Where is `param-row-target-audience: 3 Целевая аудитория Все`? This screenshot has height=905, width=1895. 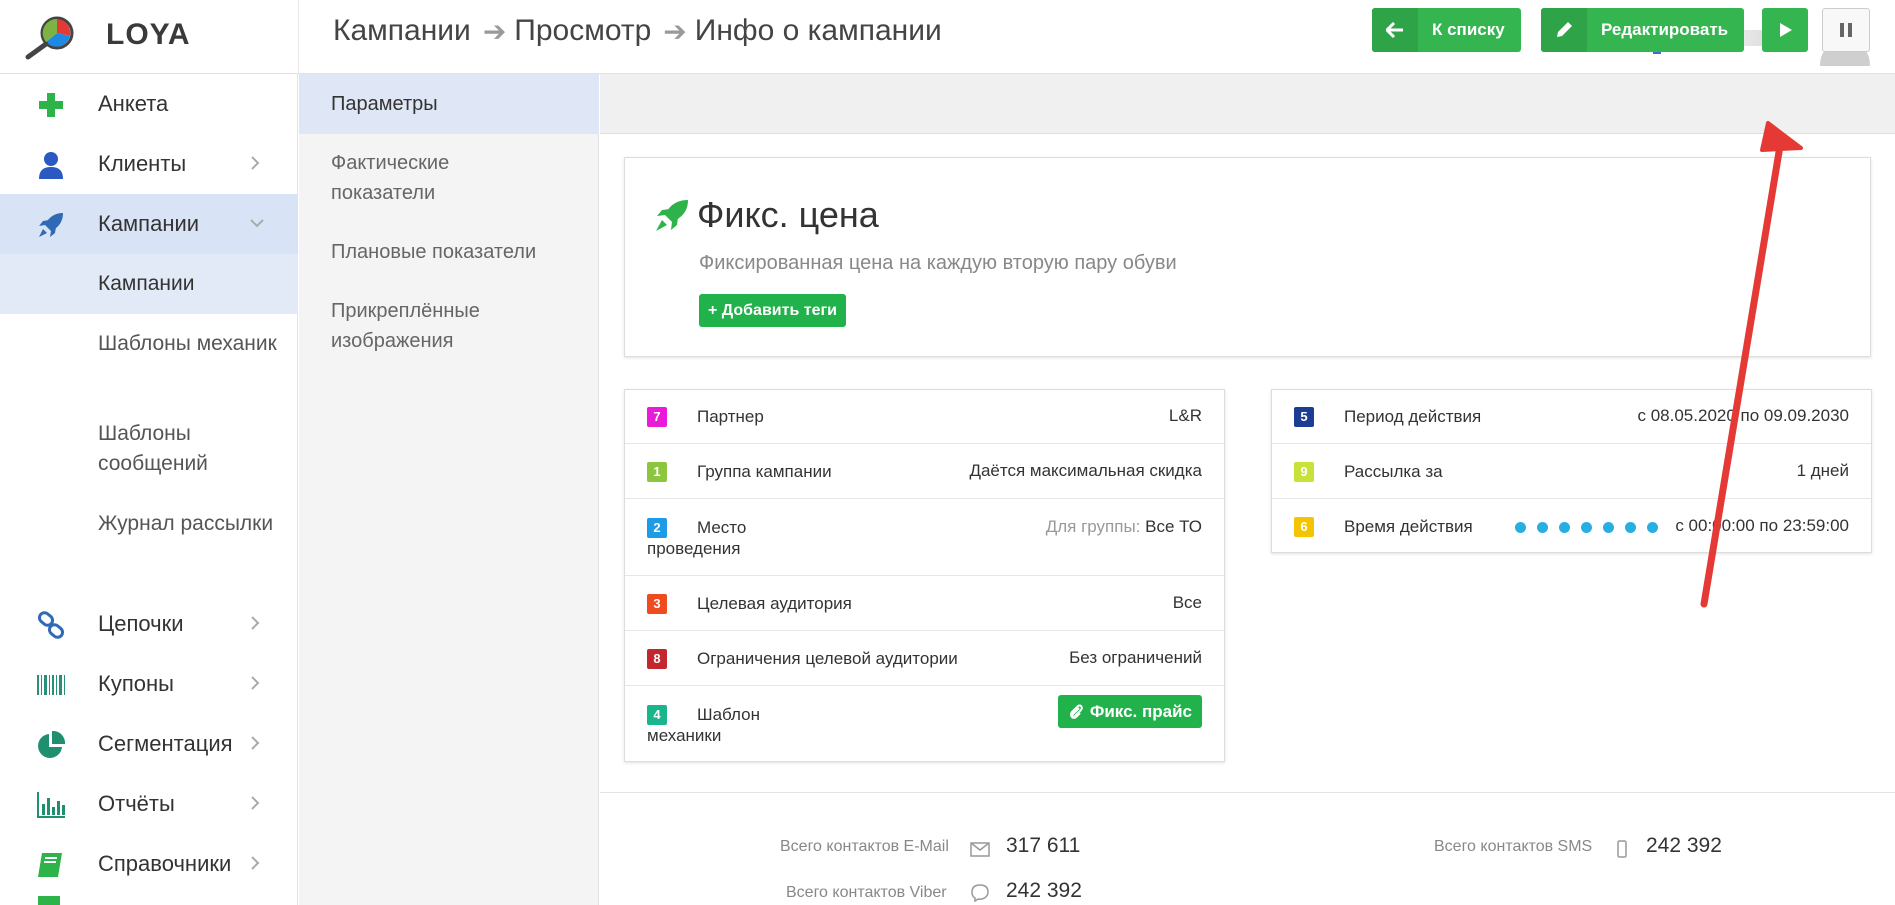
param-row-target-audience: 3 Целевая аудитория Все is located at coordinates (924, 603).